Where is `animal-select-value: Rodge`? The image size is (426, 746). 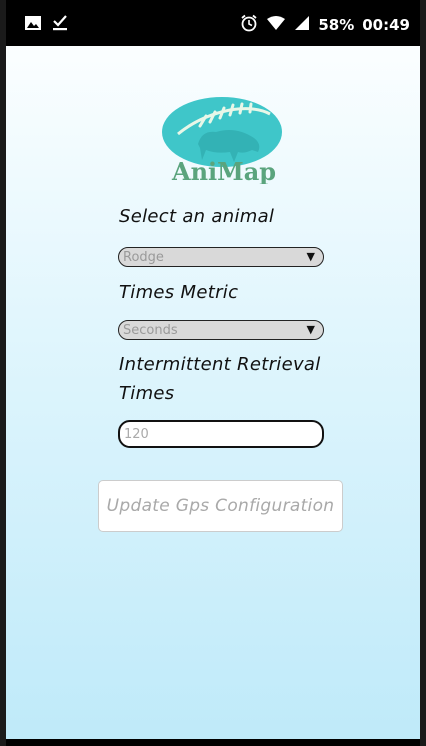 animal-select-value: Rodge is located at coordinates (143, 257).